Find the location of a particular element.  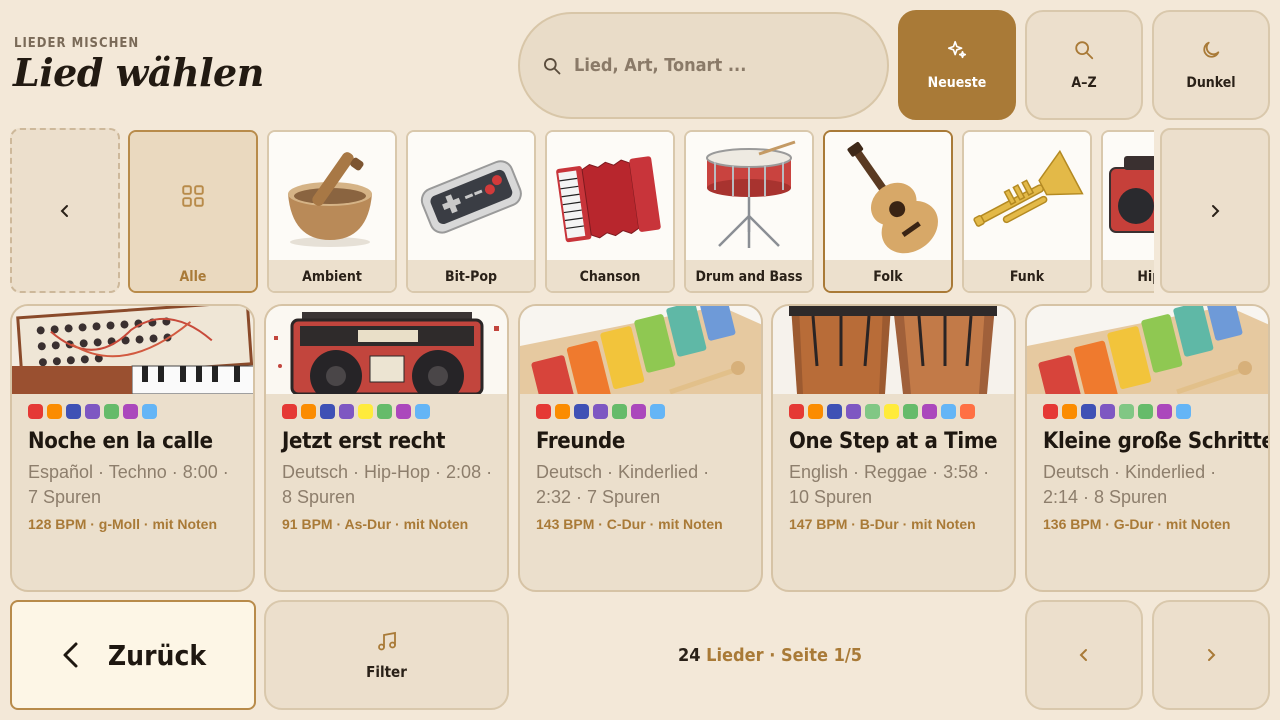

grid-icon is located at coordinates (193, 196).